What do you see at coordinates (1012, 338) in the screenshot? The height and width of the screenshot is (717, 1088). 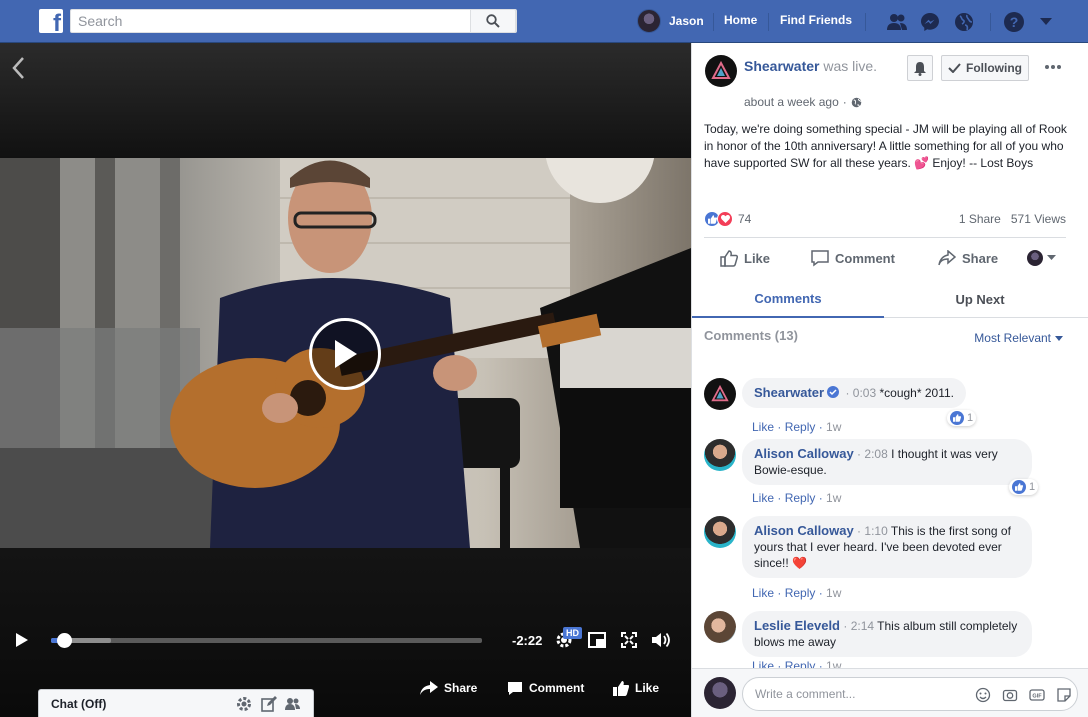 I see `sort-label: Most Relevant` at bounding box center [1012, 338].